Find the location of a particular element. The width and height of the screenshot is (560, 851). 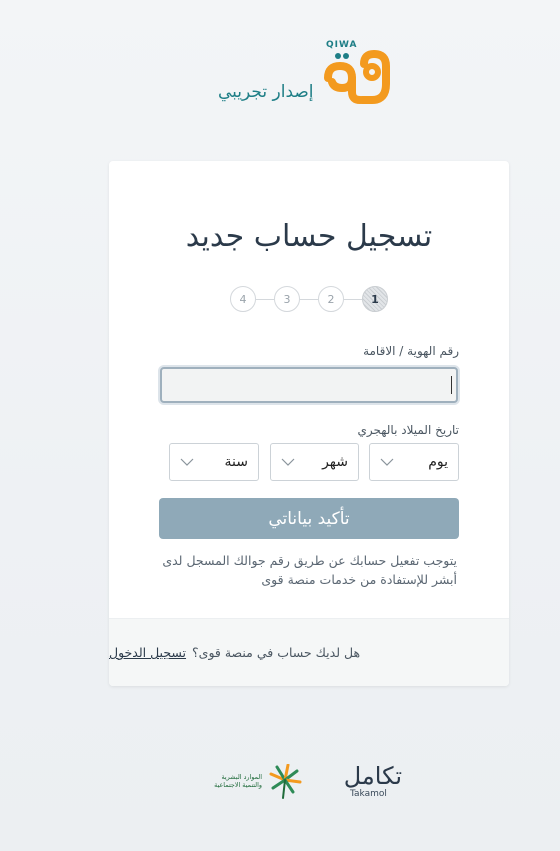

hrsd-logo: الموارد البشرية والتنمية الاجتماعية is located at coordinates (254, 782).